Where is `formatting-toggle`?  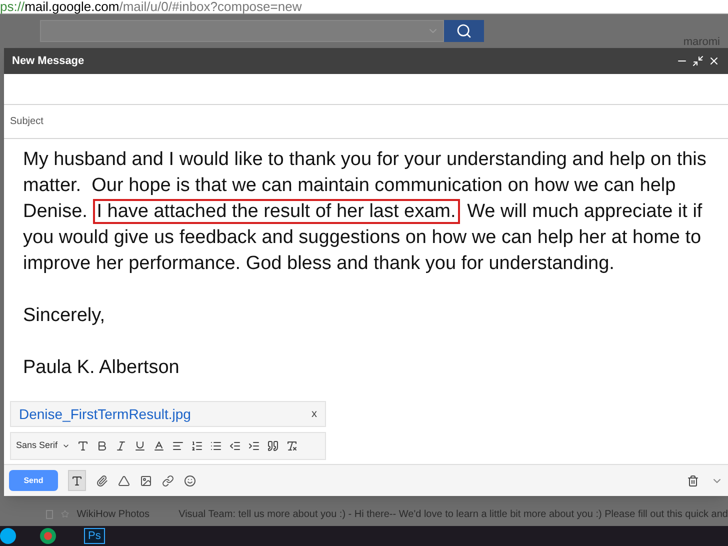
formatting-toggle is located at coordinates (77, 480).